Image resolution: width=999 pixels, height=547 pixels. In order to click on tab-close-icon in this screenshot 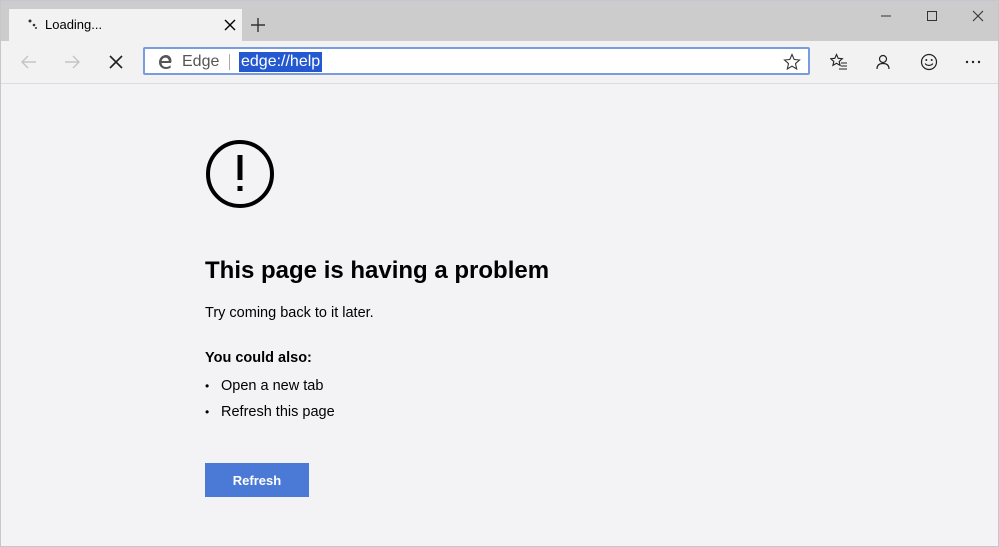, I will do `click(230, 25)`.